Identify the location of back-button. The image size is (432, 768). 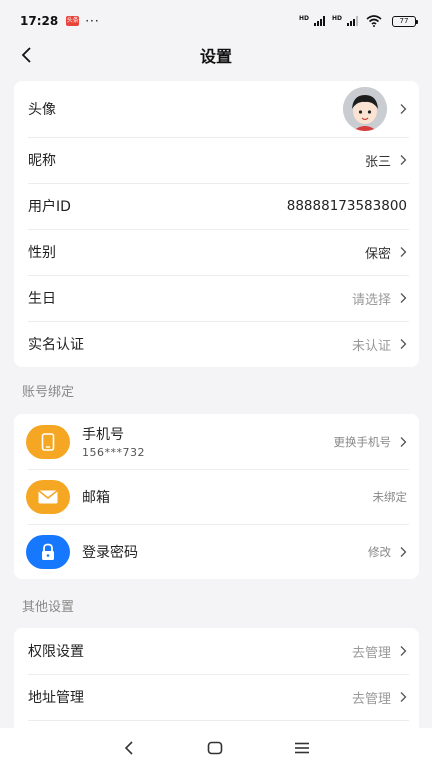
(26, 55).